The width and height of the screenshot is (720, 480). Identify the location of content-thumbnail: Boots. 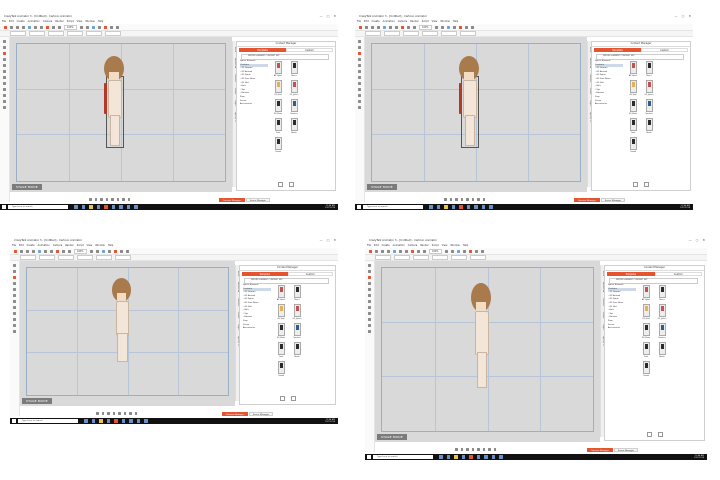
(662, 349).